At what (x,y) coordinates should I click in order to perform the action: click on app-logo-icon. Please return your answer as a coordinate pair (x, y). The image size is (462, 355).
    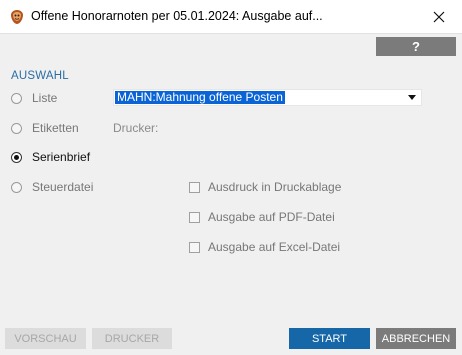
    Looking at the image, I should click on (17, 17).